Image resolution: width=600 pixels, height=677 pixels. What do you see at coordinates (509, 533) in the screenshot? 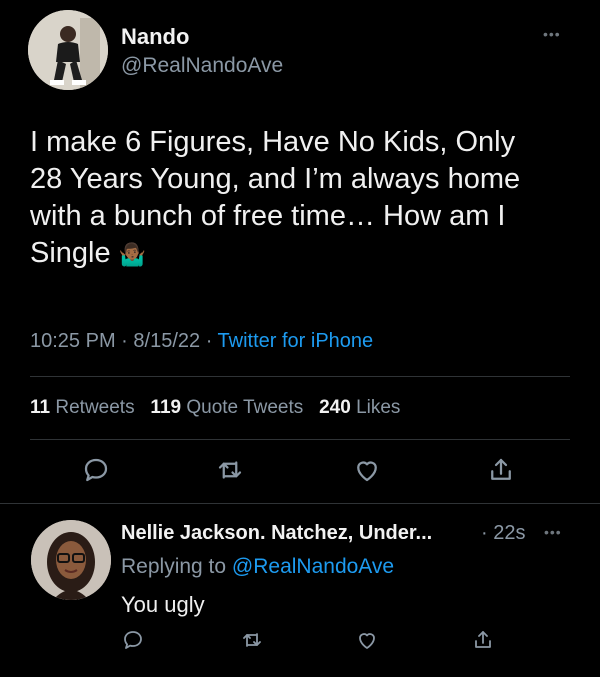
I see `reply-time: 22s` at bounding box center [509, 533].